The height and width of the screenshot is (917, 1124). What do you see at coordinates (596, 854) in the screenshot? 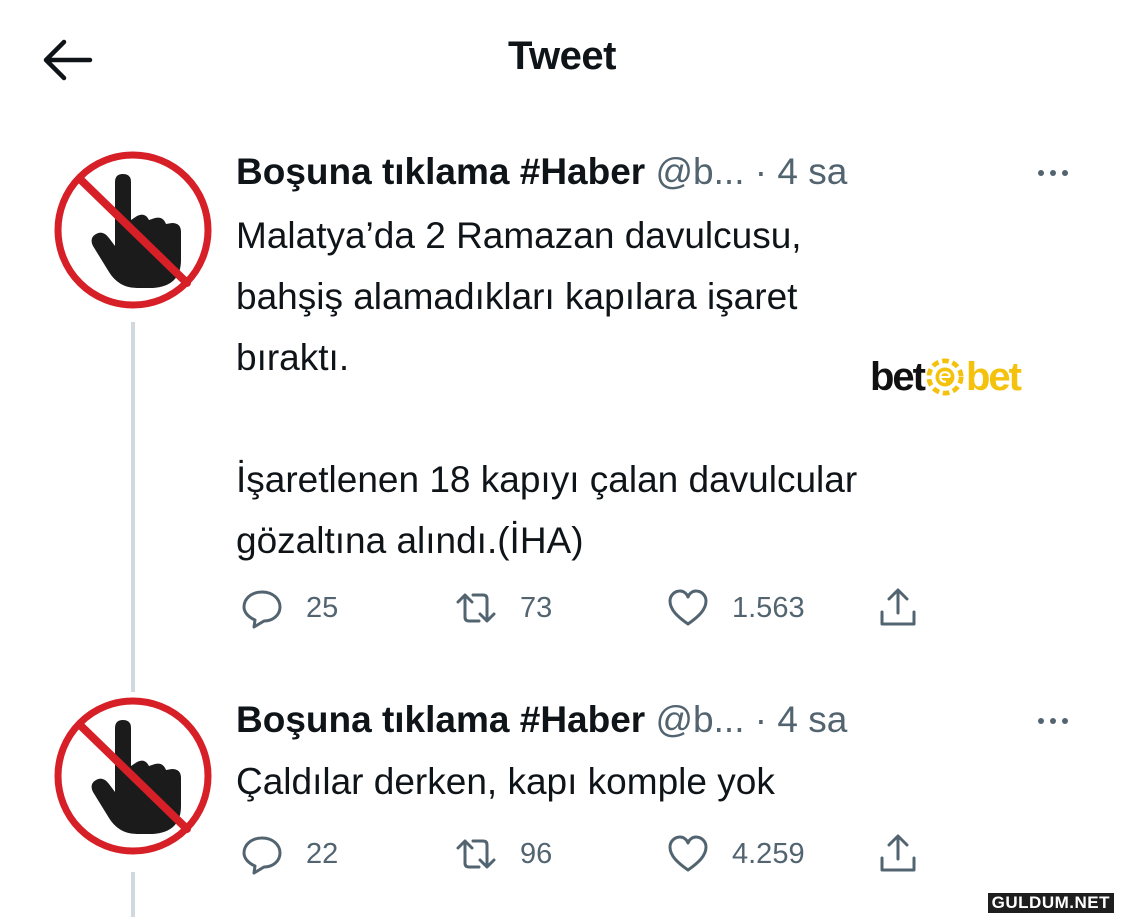
I see `tweet-actions: 22 96 4.259` at bounding box center [596, 854].